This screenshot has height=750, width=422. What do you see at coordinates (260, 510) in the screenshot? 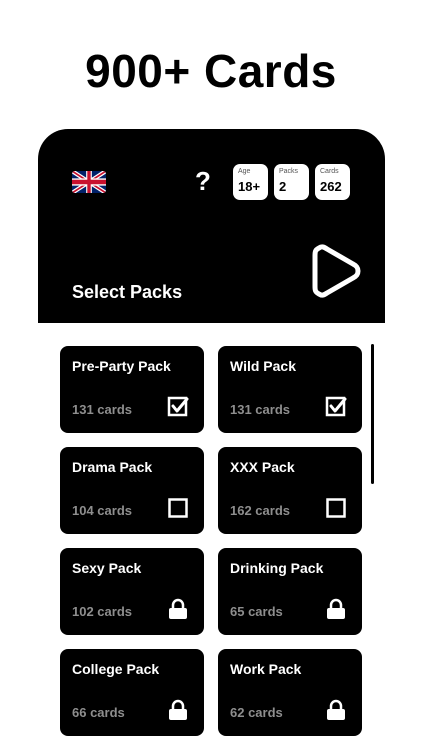
I see `pack-count: 162 cards` at bounding box center [260, 510].